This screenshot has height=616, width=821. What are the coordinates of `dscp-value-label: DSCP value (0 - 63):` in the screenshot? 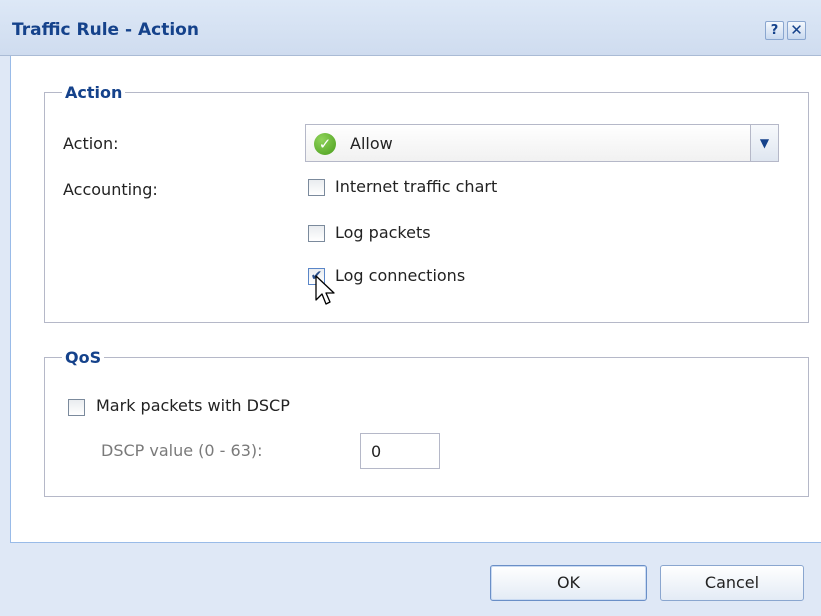 It's located at (182, 450).